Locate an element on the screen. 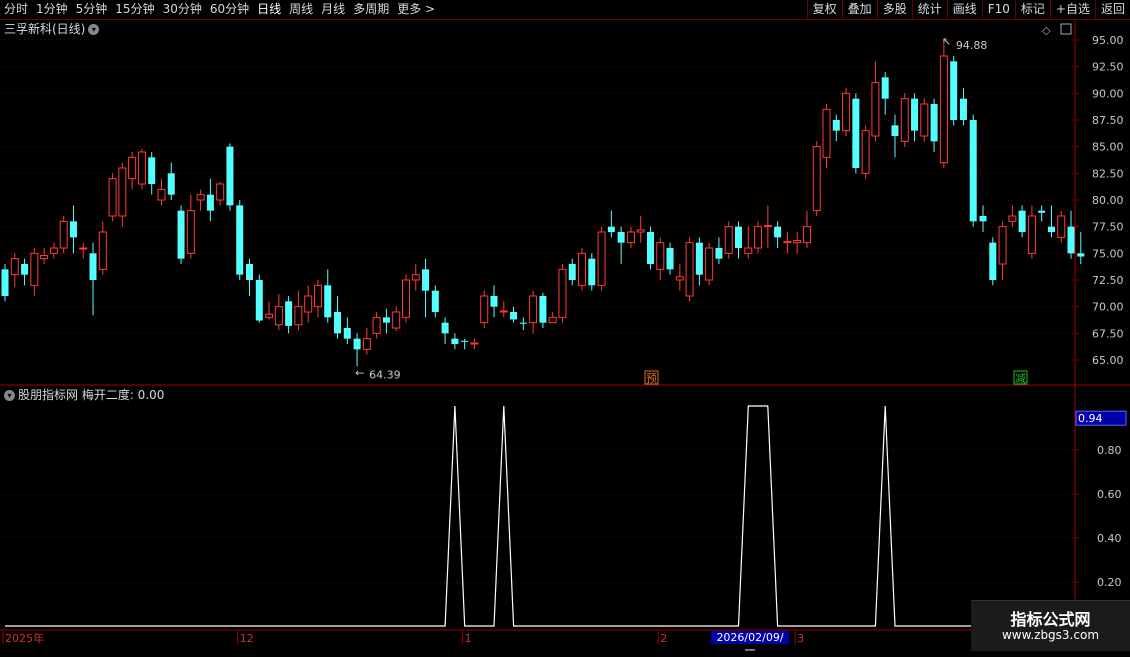  price-tick-label: 95.00 is located at coordinates (1108, 40).